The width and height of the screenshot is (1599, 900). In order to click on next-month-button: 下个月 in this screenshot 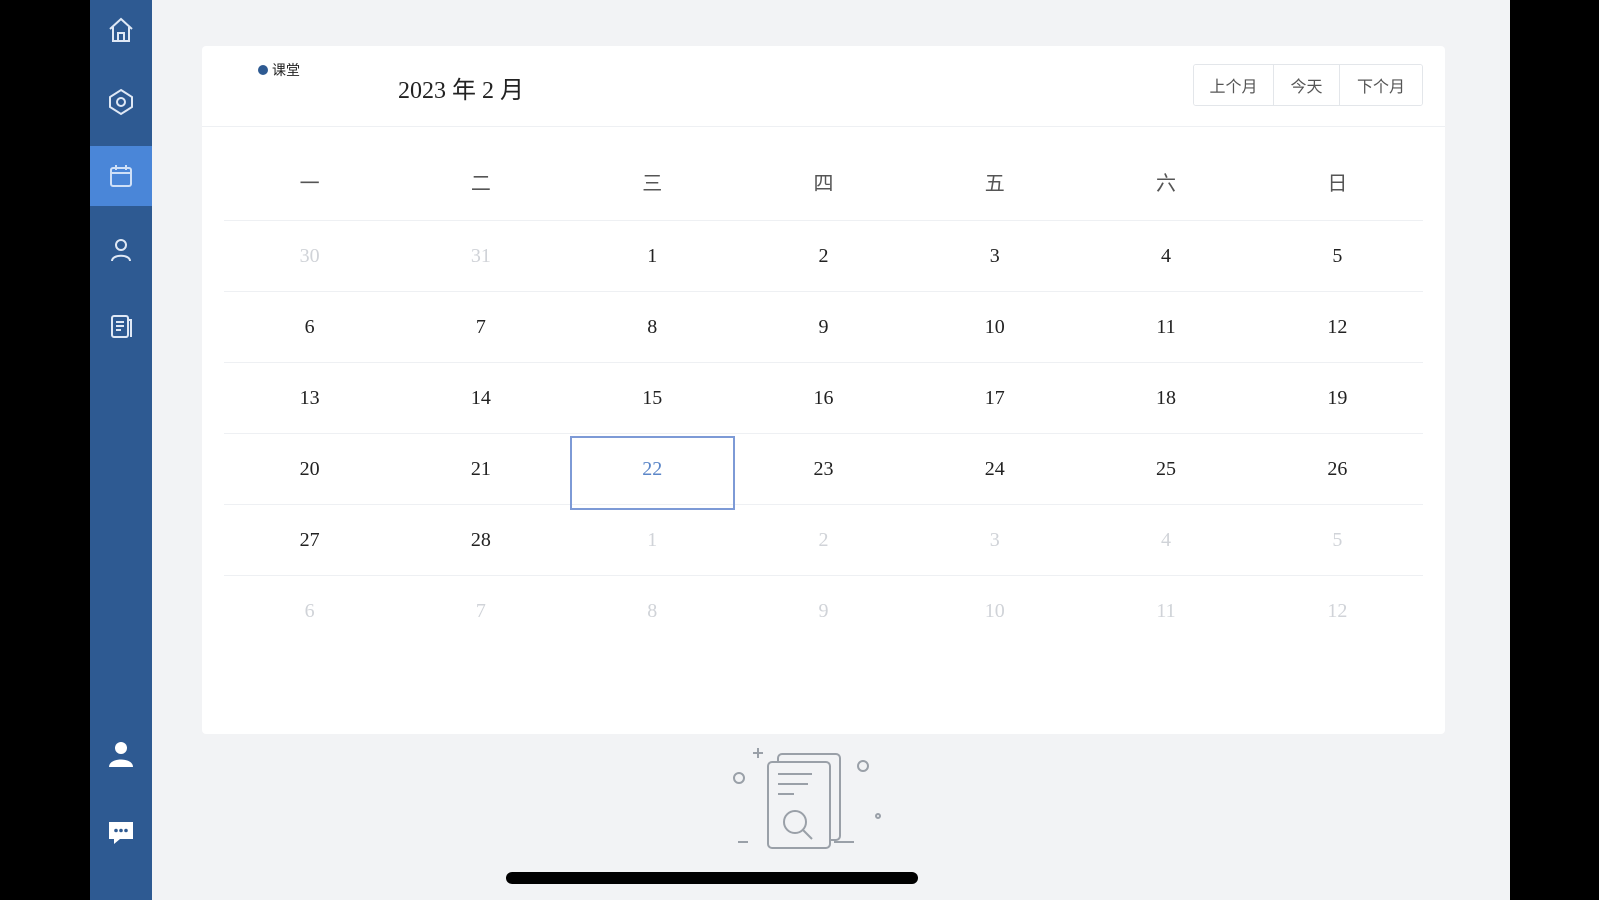, I will do `click(1381, 85)`.